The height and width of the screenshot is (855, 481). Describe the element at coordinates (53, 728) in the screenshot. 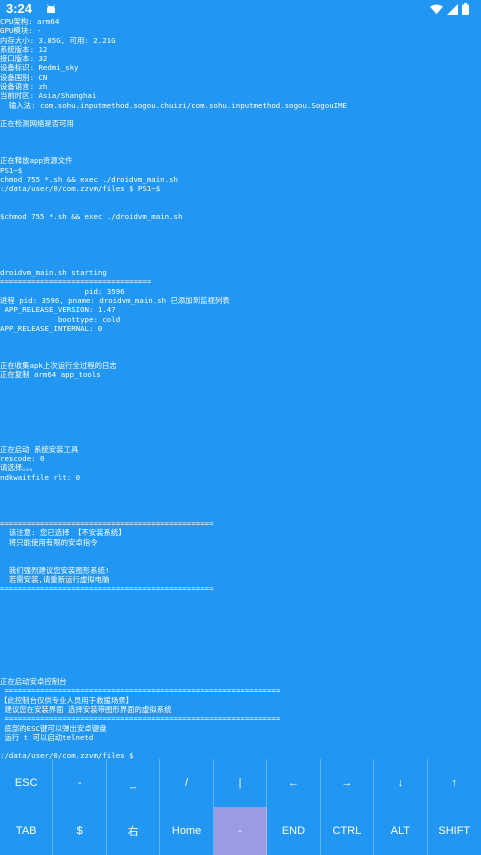

I see `terminal-line: 底部的ESC键可以弹出安卓键盘` at that location.